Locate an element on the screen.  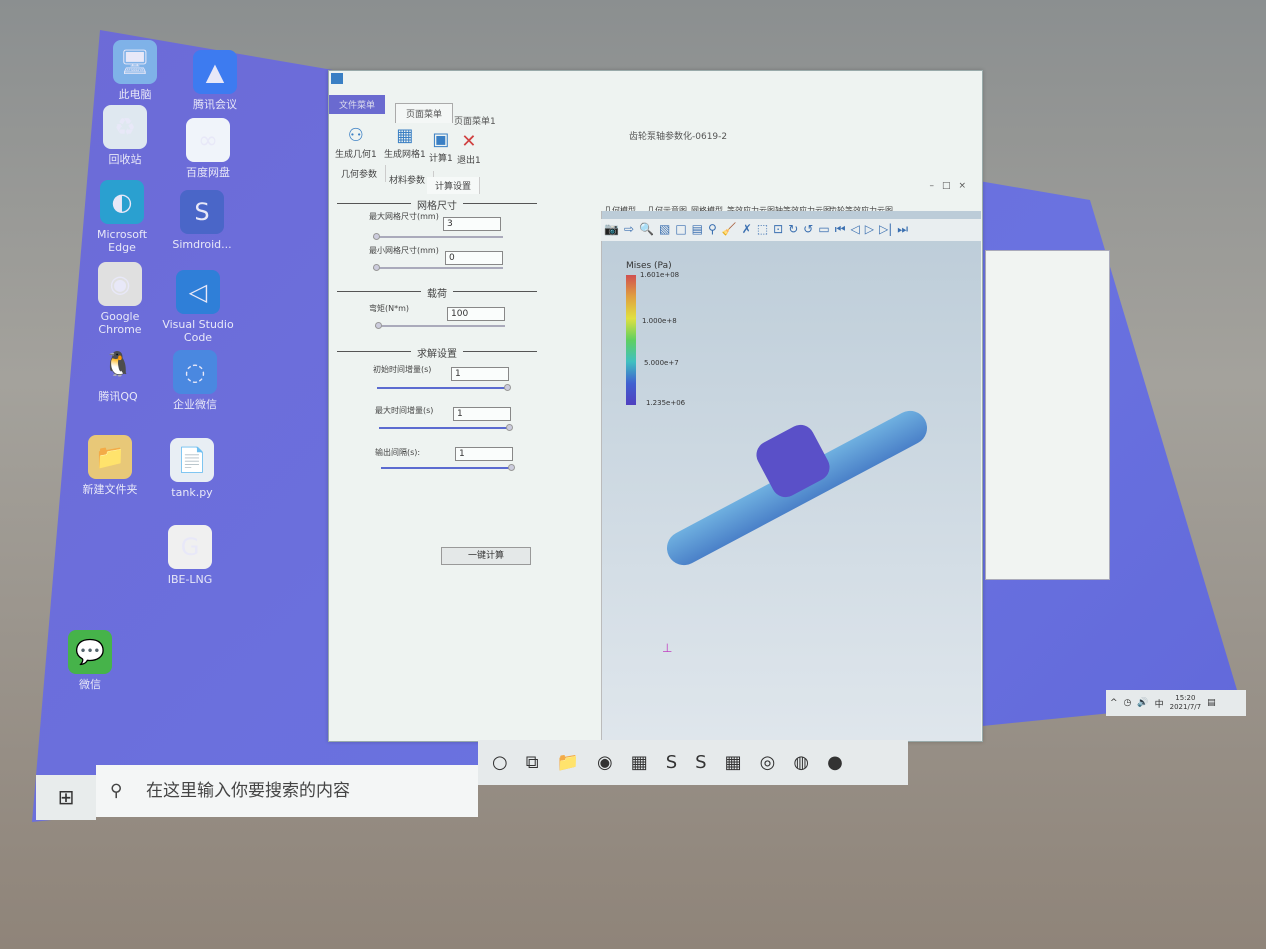
app-icon is located at coordinates (337, 78).